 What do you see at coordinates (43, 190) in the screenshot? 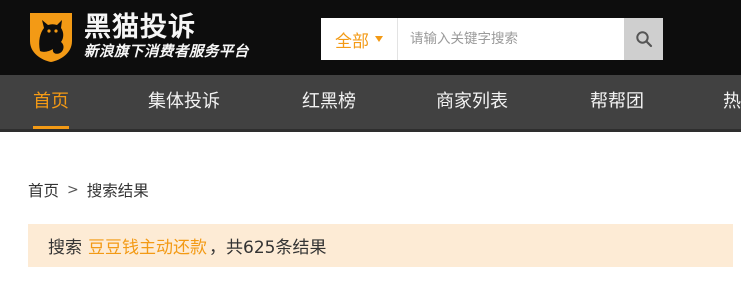
I see `breadcrumb-home-link: 首页` at bounding box center [43, 190].